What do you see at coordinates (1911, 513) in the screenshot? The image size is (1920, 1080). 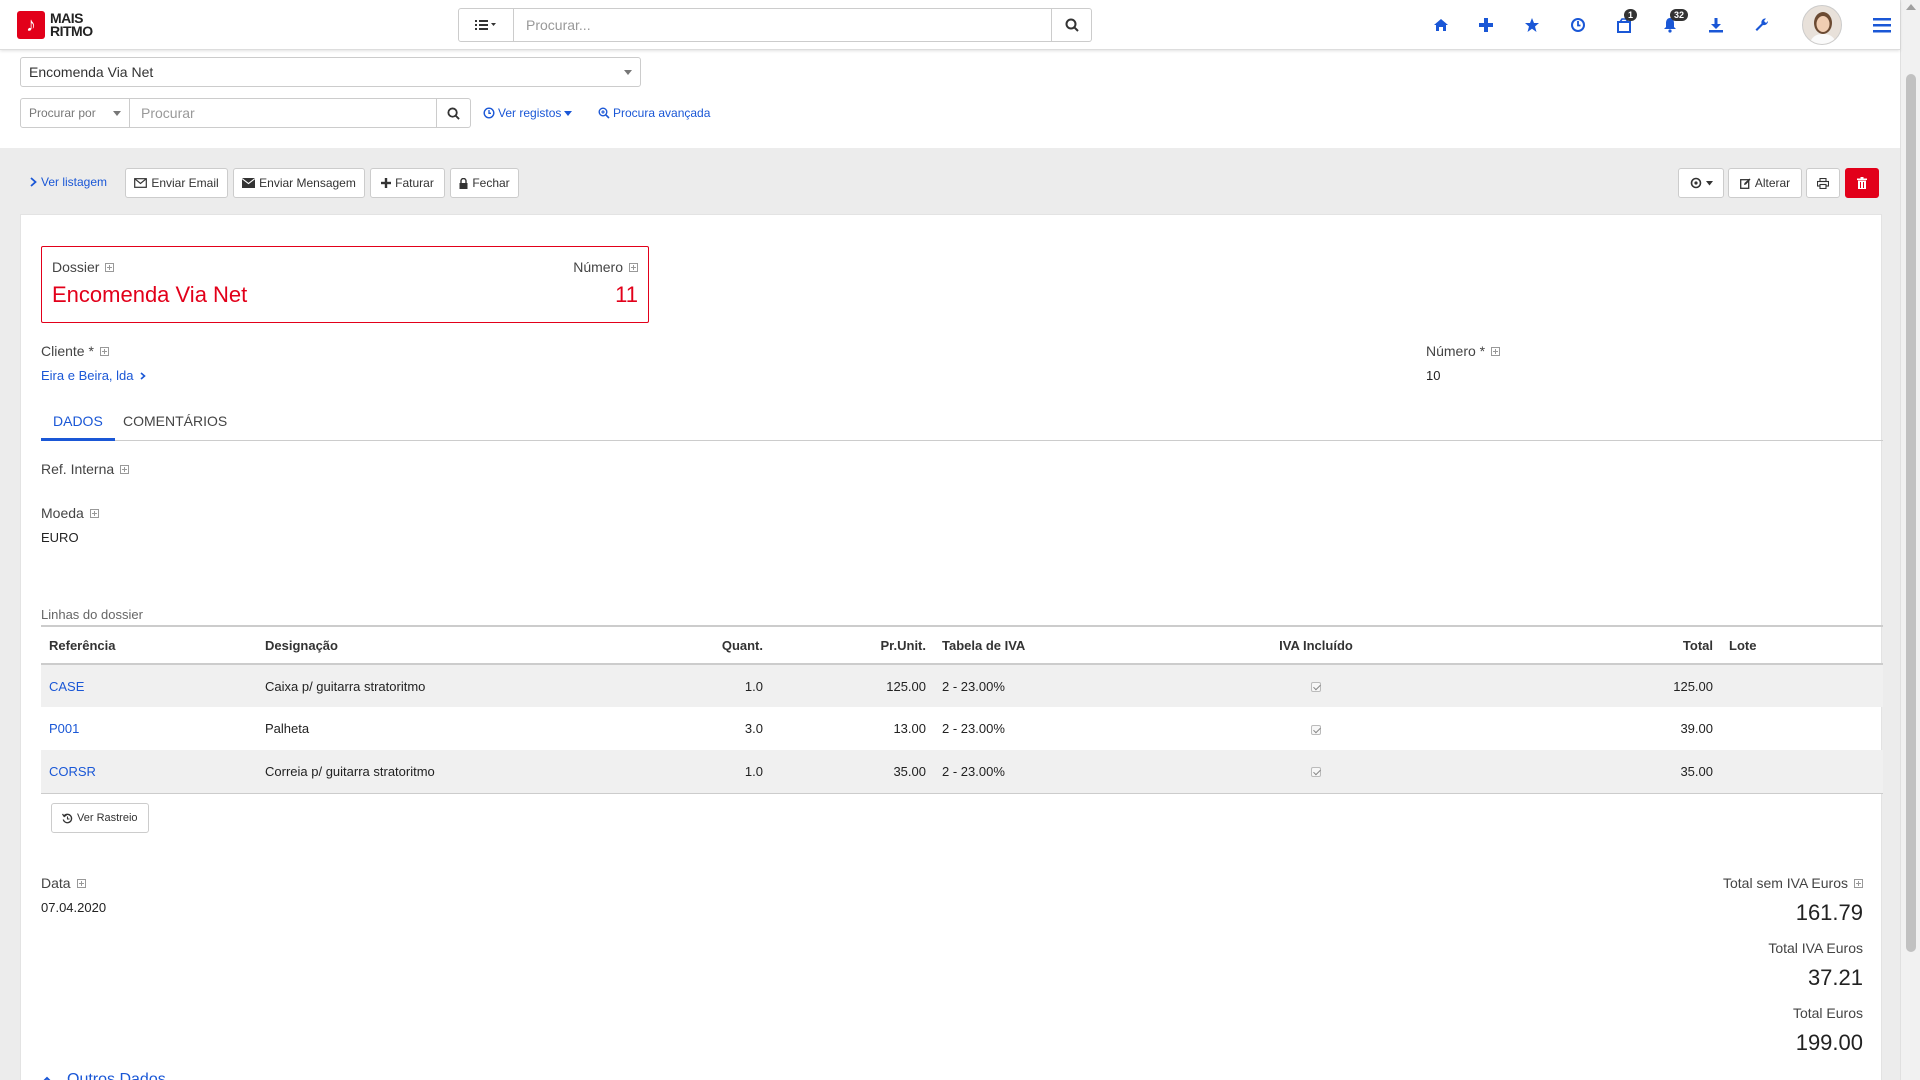 I see `scroll-thumb` at bounding box center [1911, 513].